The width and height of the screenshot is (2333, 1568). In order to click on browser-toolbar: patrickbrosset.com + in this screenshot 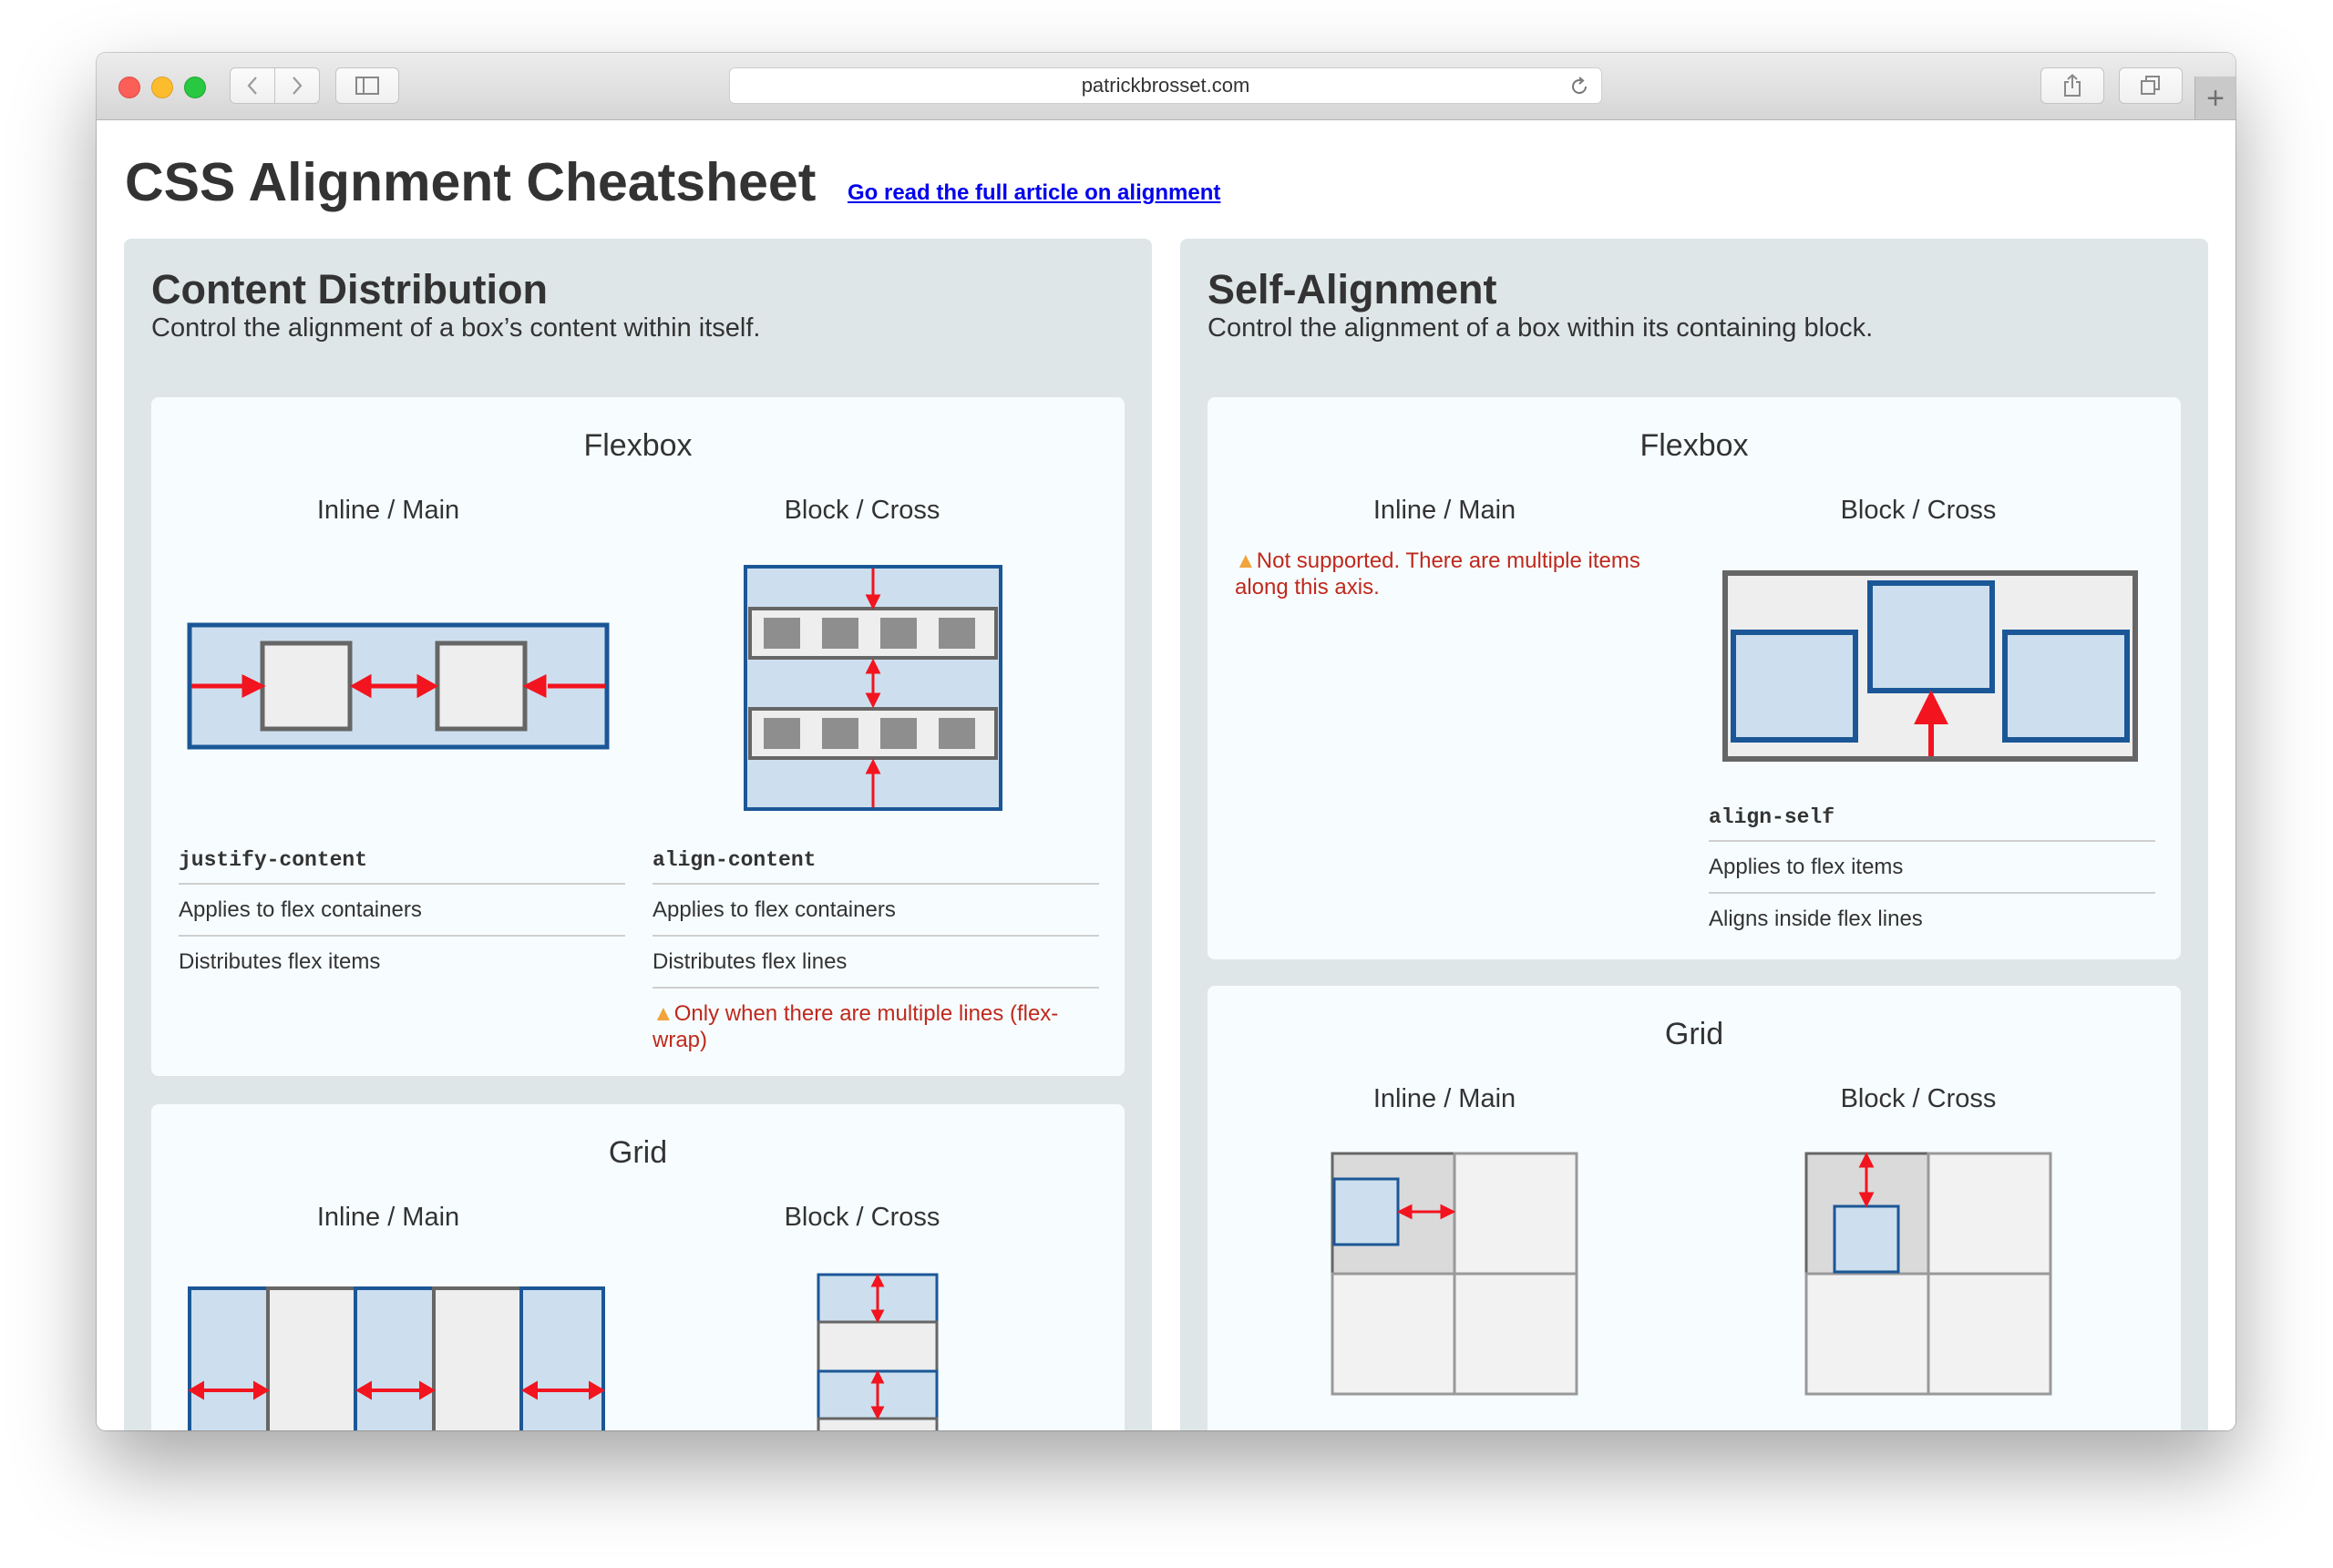, I will do `click(1166, 86)`.